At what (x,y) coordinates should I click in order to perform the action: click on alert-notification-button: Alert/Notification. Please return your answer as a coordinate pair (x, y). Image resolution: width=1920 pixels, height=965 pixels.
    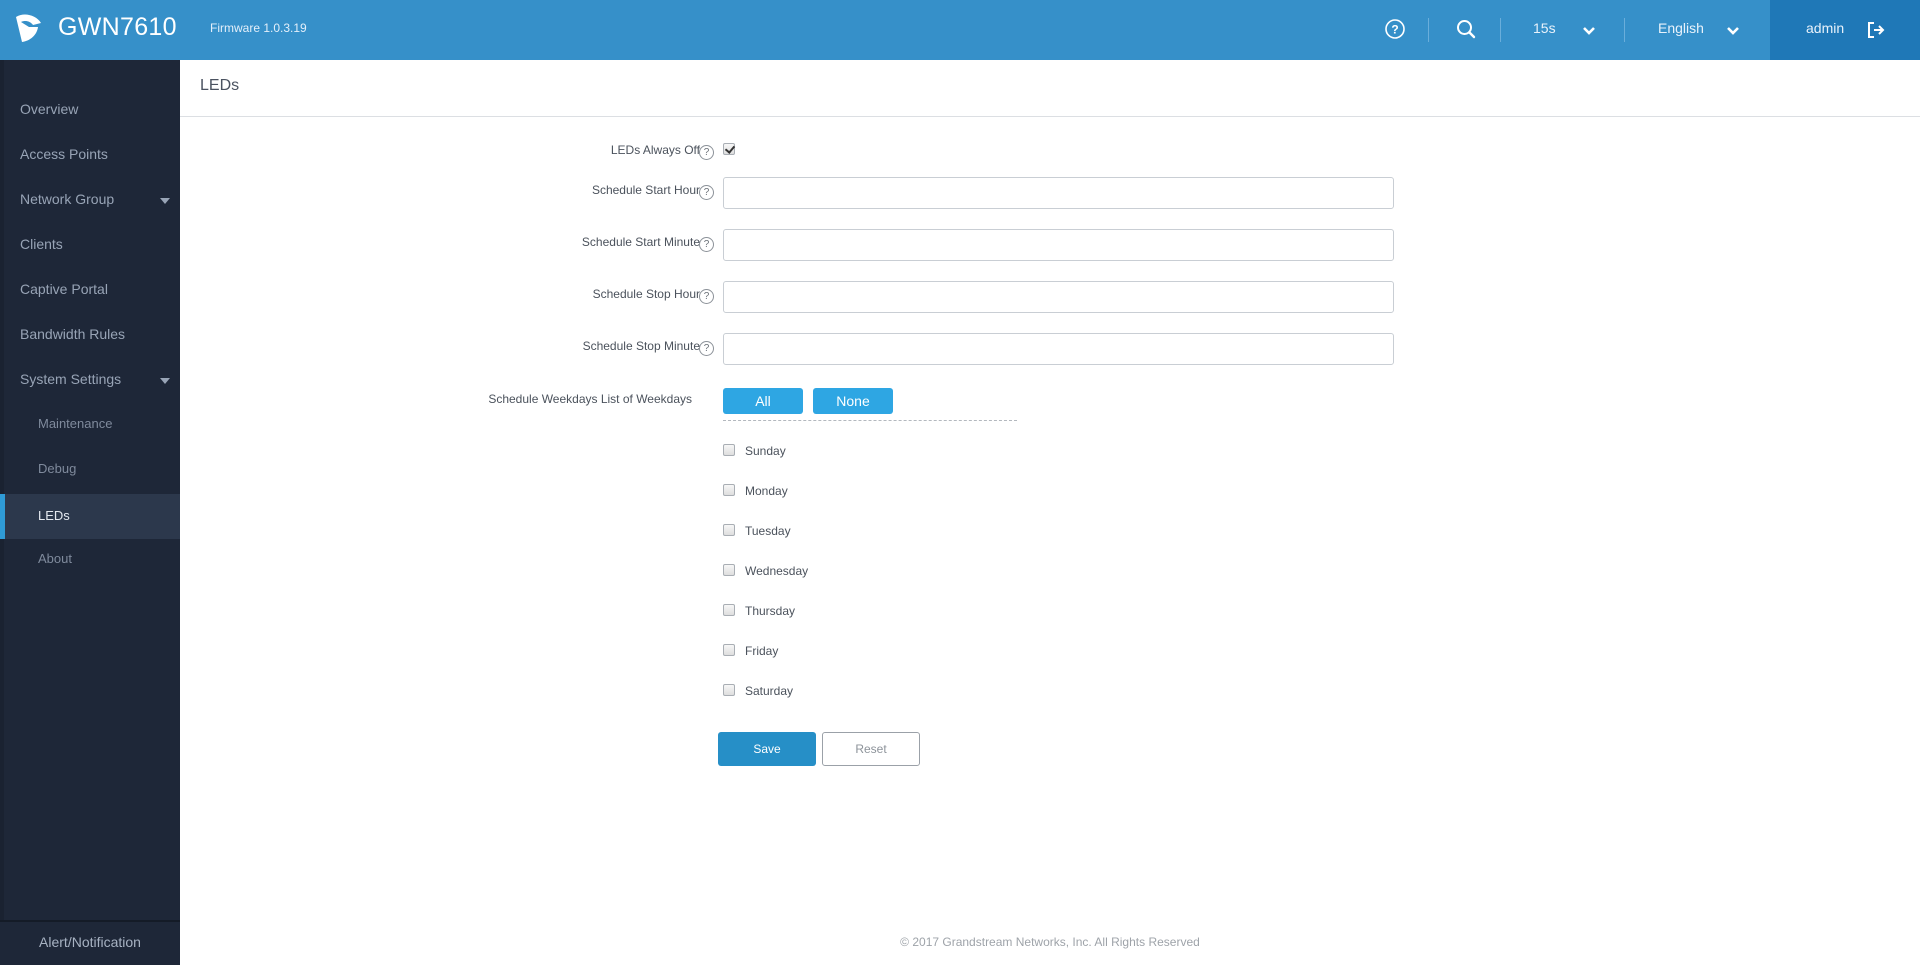
    Looking at the image, I should click on (90, 942).